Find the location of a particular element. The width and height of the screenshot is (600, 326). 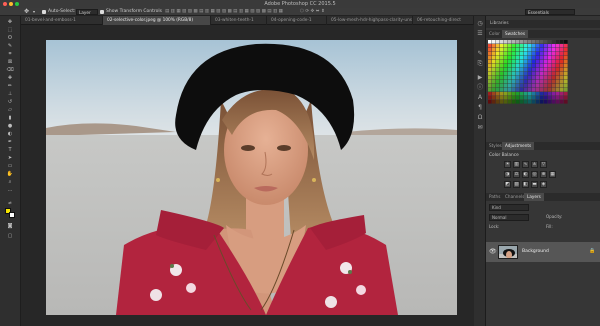

layer-filter-kind: Kind is located at coordinates (509, 207).